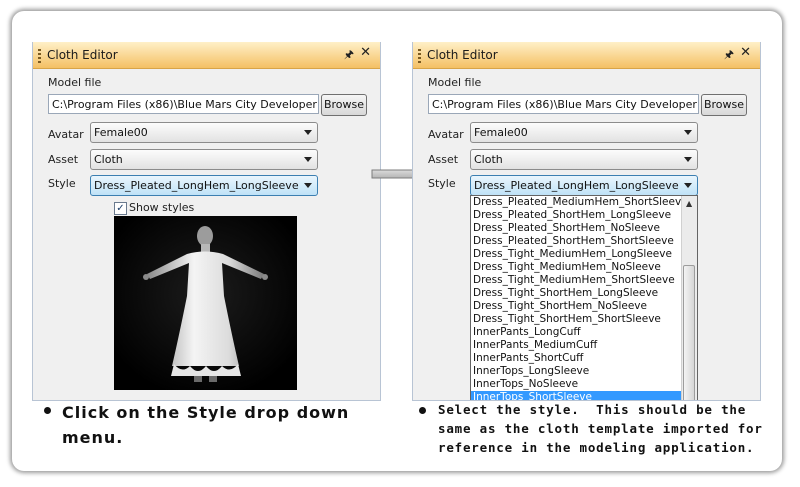  I want to click on dropdown-option: Dress_Pleated_ShortHem_ShortSleeve, so click(584, 241).